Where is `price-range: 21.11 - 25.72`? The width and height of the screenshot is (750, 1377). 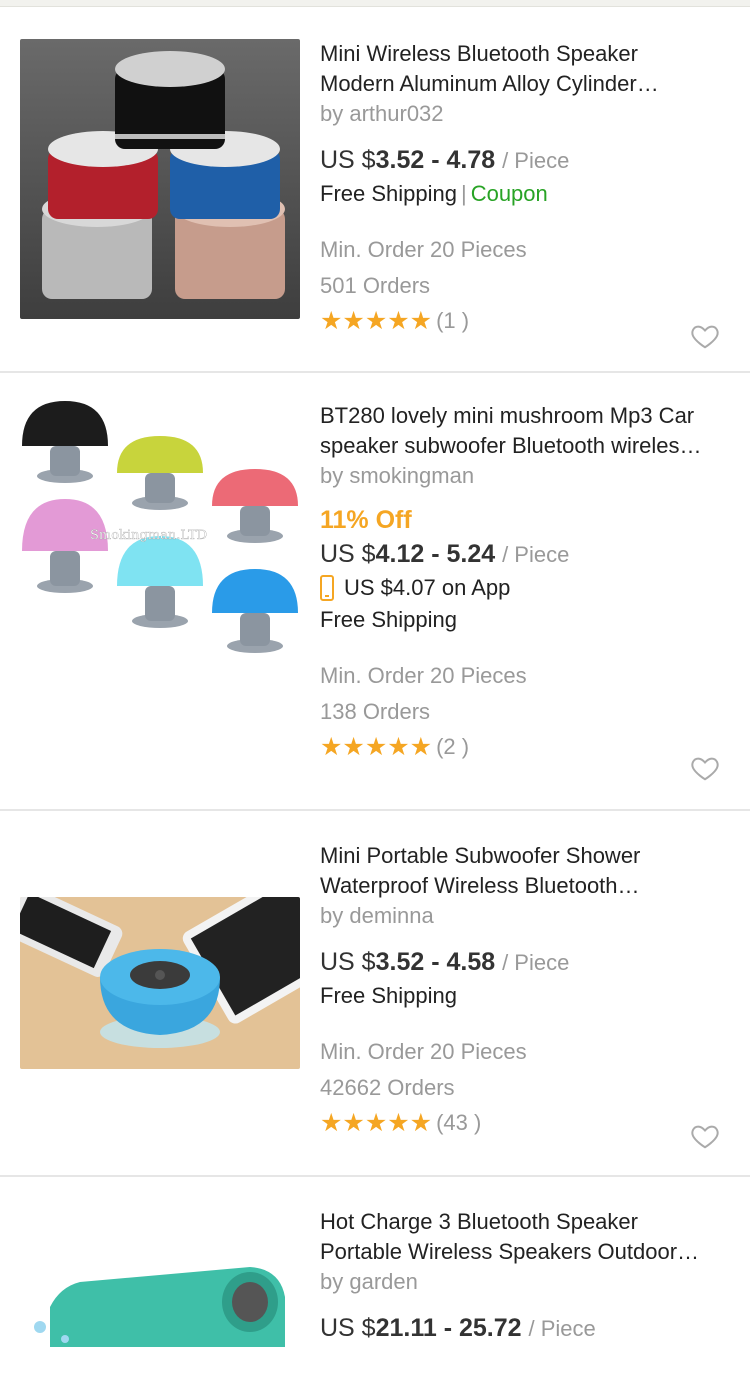
price-range: 21.11 - 25.72 is located at coordinates (448, 1328).